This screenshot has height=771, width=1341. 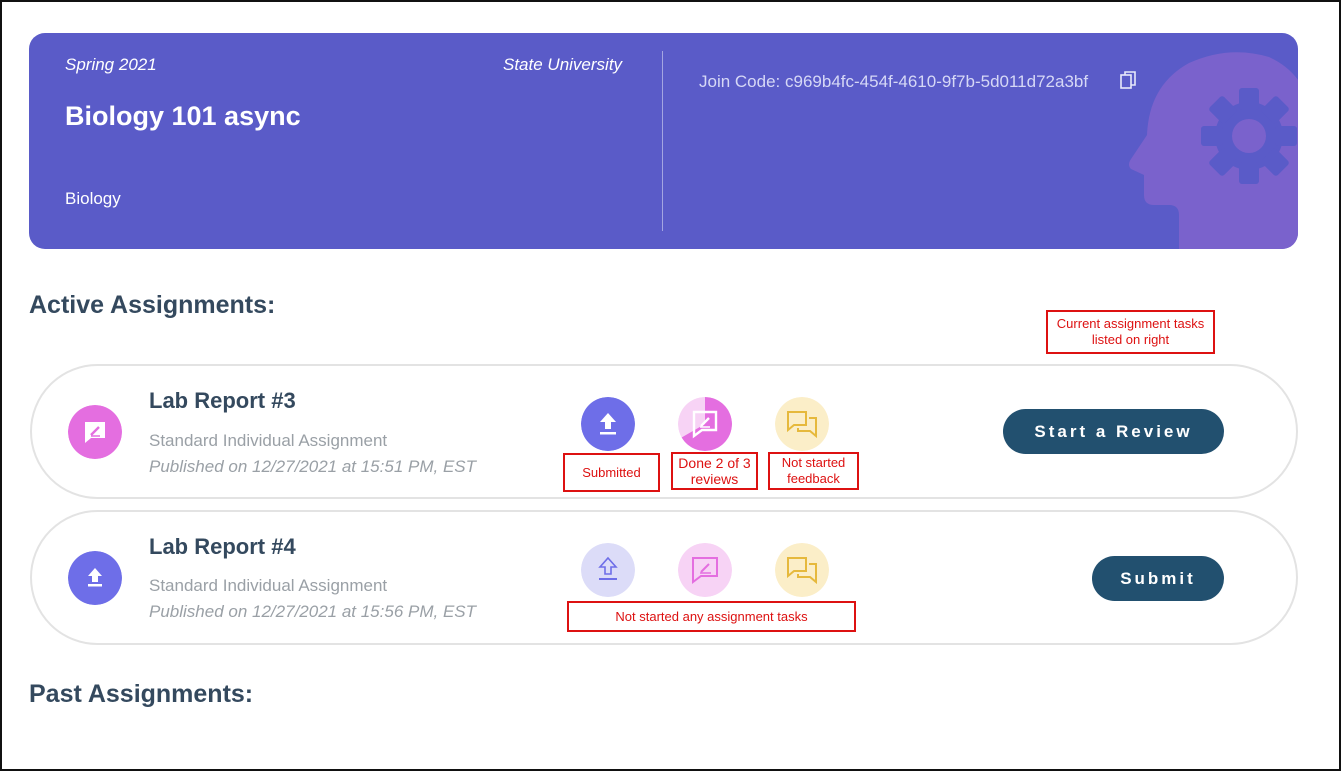 I want to click on course-title: Biology 101 async, so click(x=183, y=116).